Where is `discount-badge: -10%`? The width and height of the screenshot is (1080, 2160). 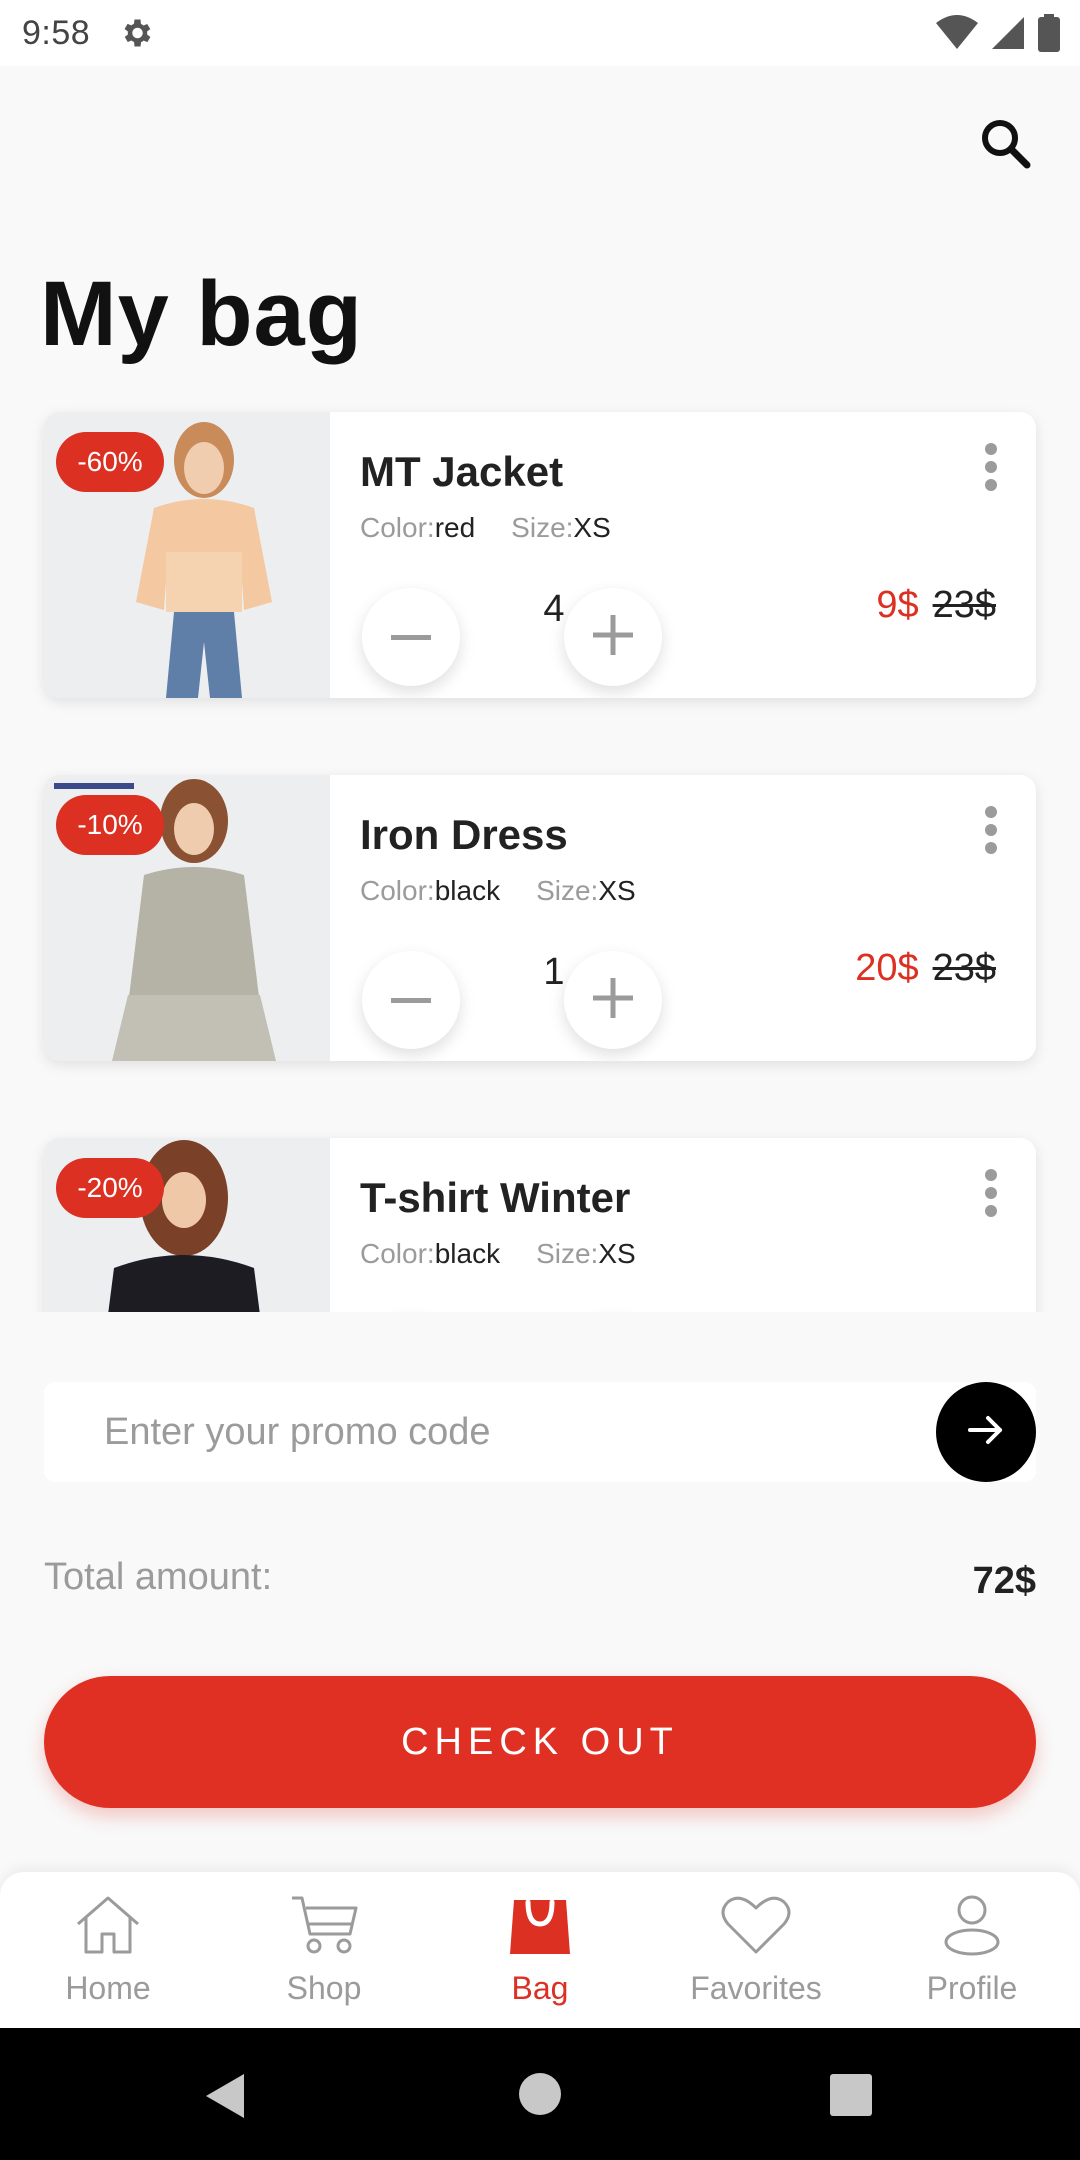 discount-badge: -10% is located at coordinates (110, 825).